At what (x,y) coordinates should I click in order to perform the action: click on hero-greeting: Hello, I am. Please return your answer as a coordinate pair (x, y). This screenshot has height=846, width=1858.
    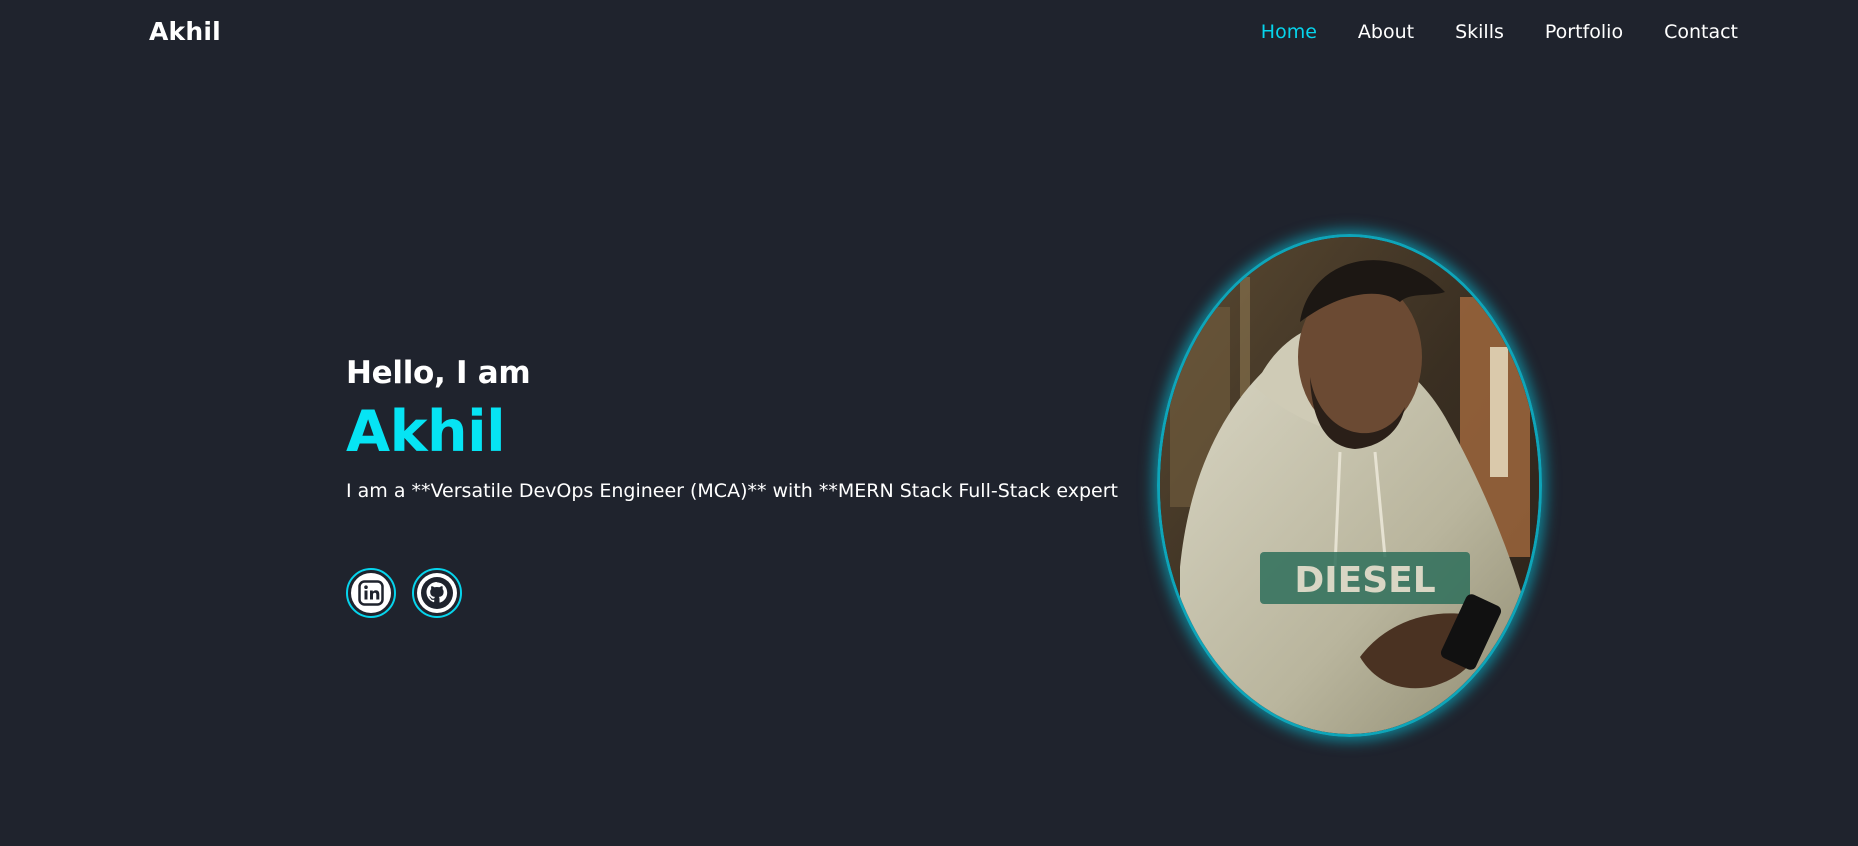
    Looking at the image, I should click on (438, 373).